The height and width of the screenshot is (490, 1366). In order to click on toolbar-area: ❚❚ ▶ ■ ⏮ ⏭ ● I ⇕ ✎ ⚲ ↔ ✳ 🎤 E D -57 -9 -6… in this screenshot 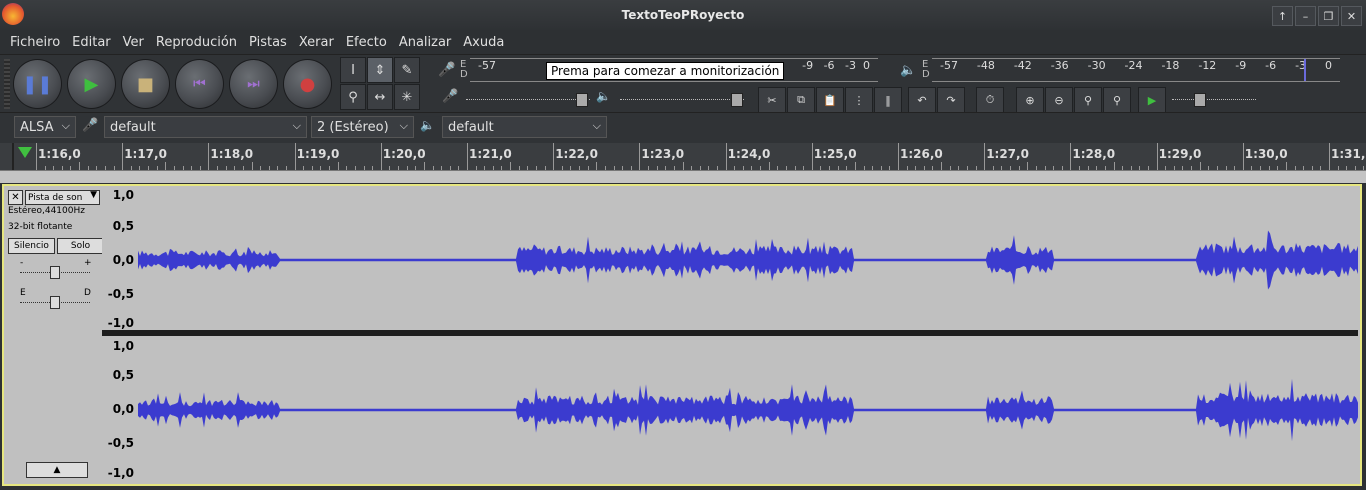, I will do `click(683, 83)`.